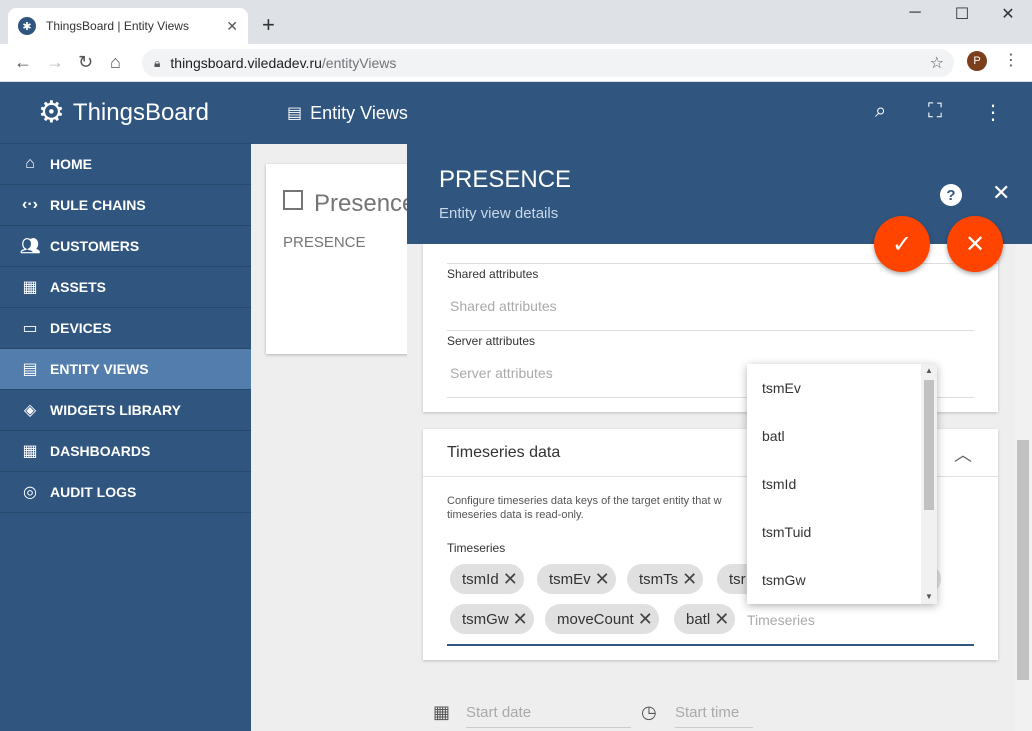 The height and width of the screenshot is (731, 1032). I want to click on more-vert-icon: ⋮, so click(993, 112).